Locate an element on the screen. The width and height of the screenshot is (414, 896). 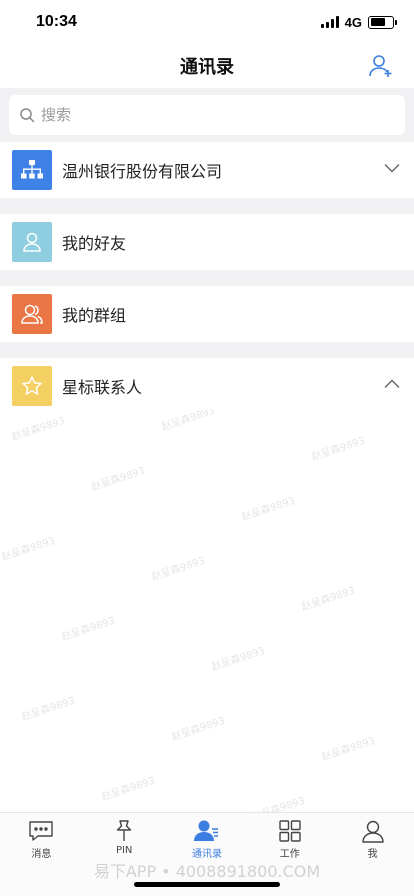
groups-label: 我的群组 is located at coordinates (94, 315).